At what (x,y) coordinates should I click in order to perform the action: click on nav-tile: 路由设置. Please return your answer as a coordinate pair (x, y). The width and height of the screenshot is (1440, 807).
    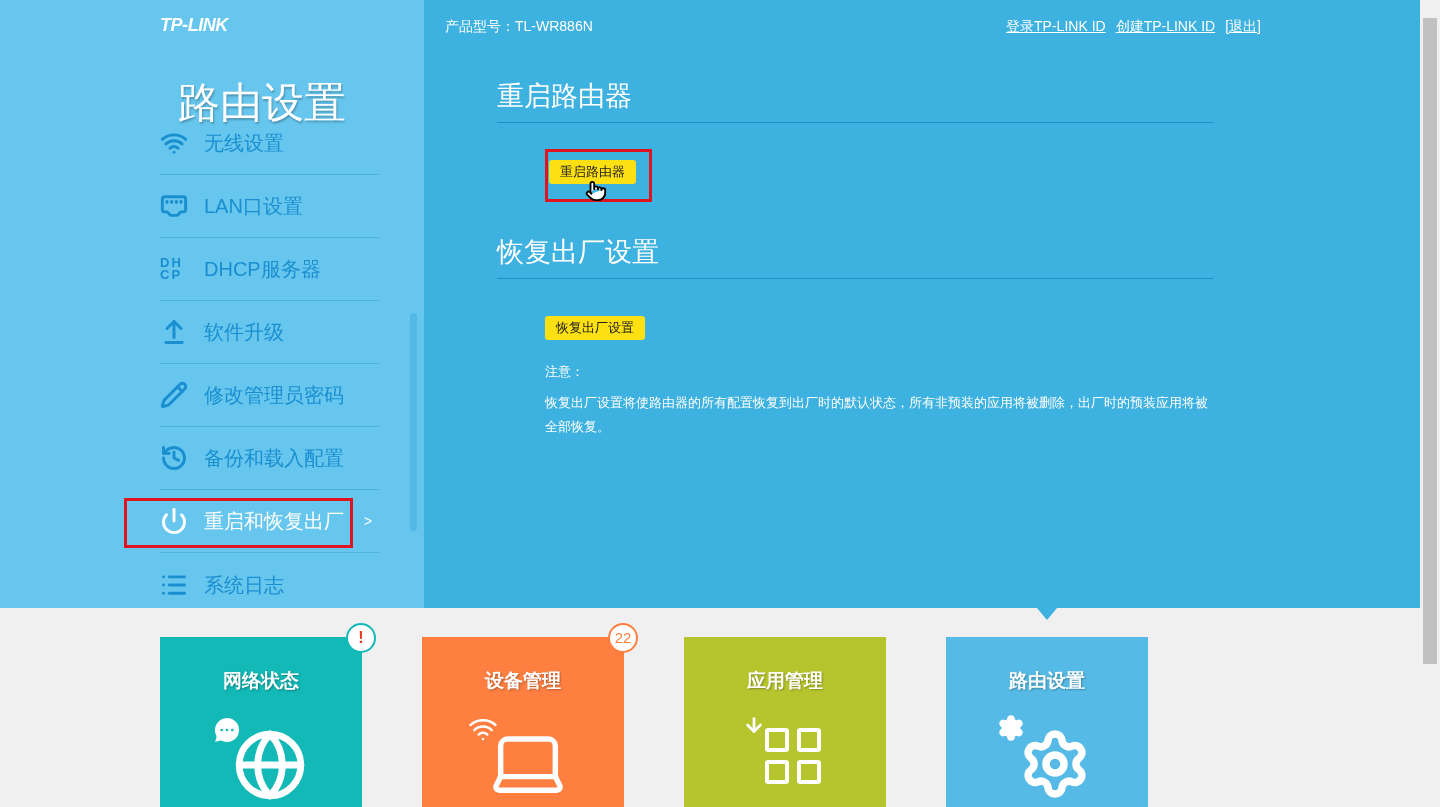
    Looking at the image, I should click on (1047, 722).